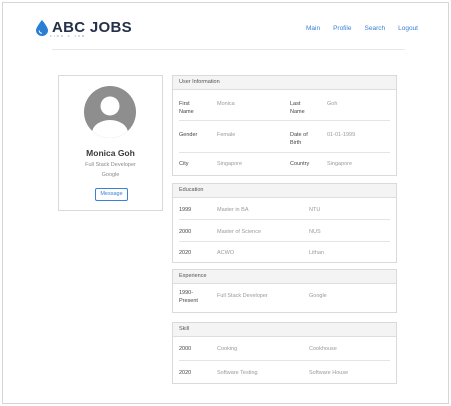 This screenshot has width=451, height=406. What do you see at coordinates (185, 349) in the screenshot?
I see `skill-year: 2000` at bounding box center [185, 349].